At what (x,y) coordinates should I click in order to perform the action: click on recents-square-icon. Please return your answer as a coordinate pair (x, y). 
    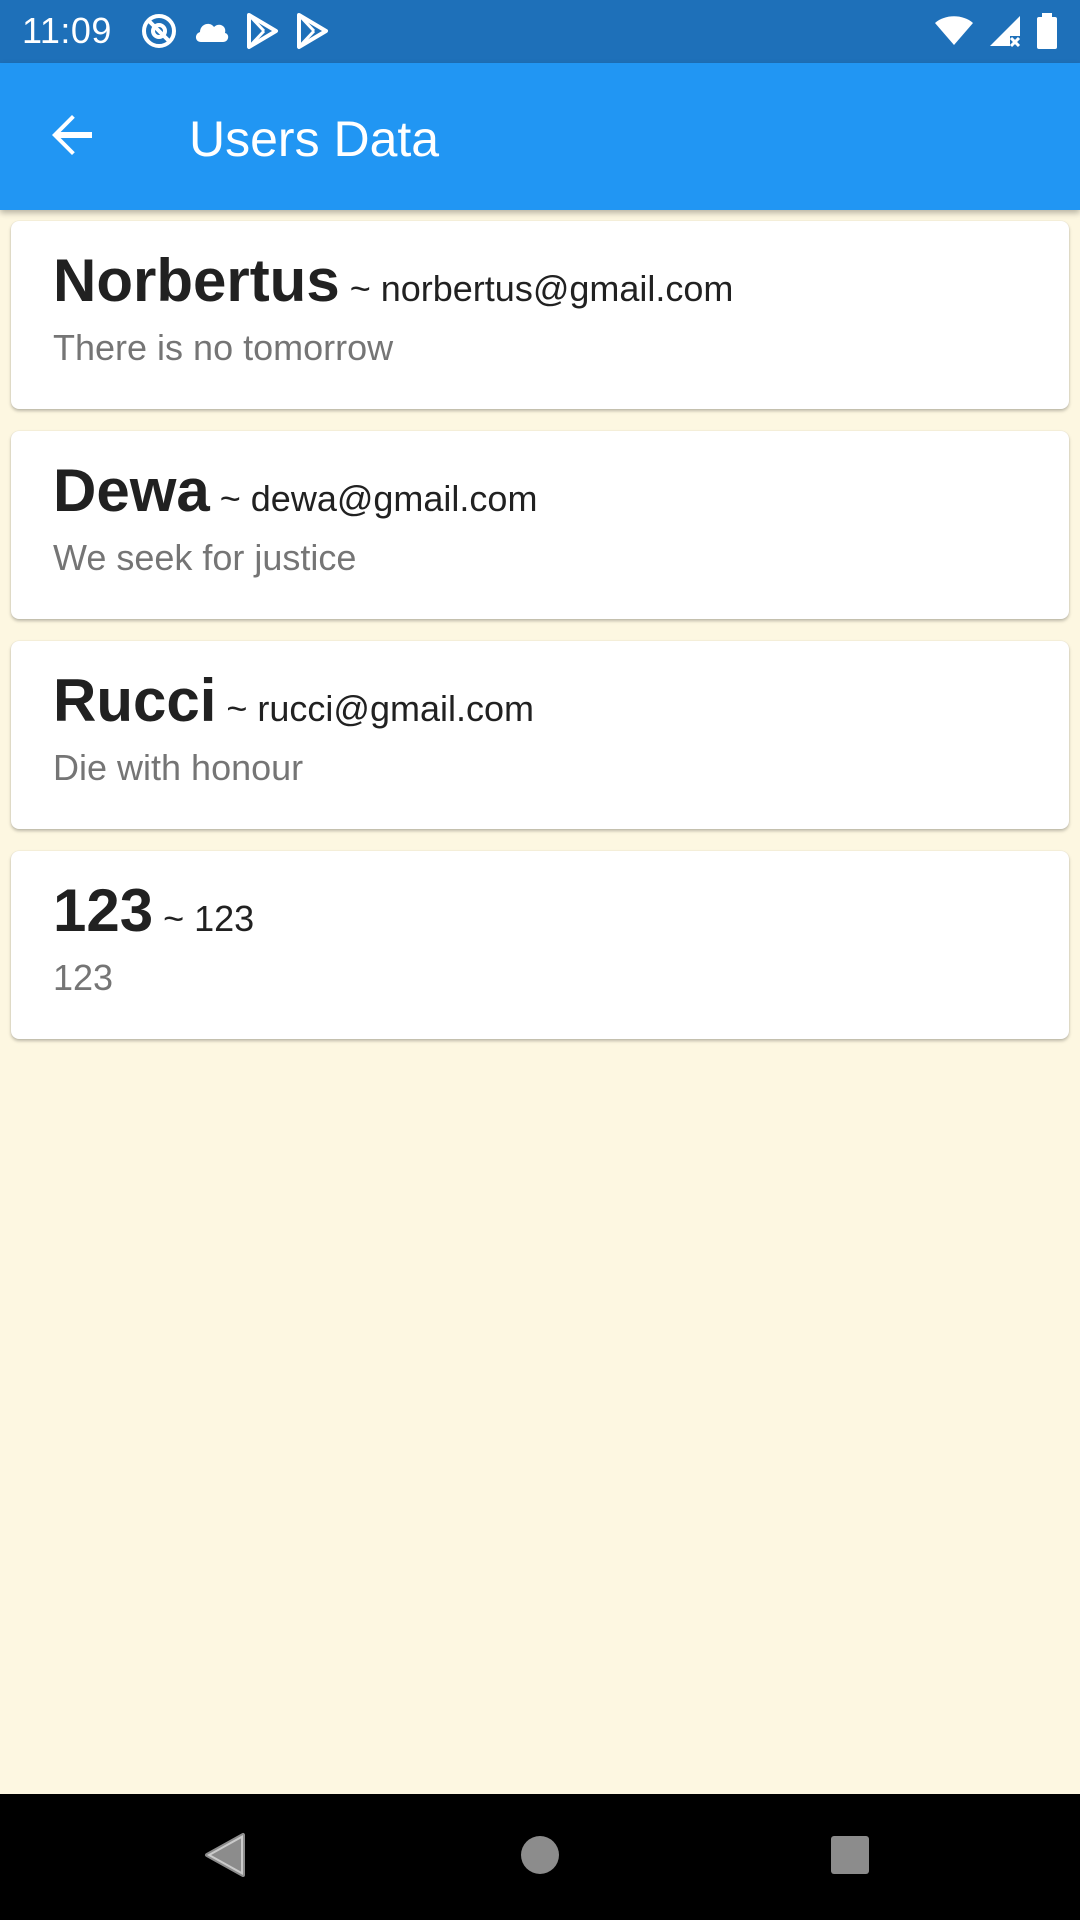
    Looking at the image, I should click on (850, 1857).